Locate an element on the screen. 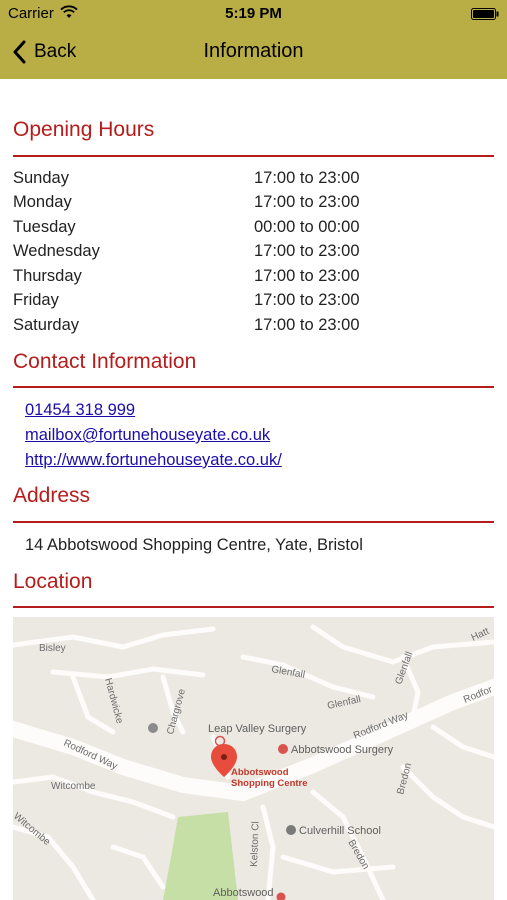 The width and height of the screenshot is (507, 900). battery-icon is located at coordinates (485, 14).